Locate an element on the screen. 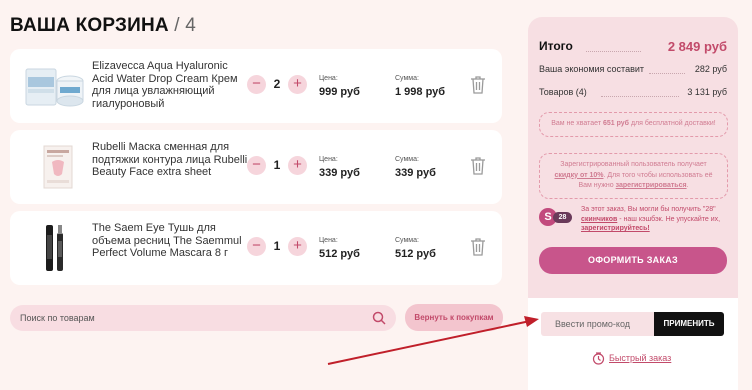 The height and width of the screenshot is (390, 752). register-link: зарегистрироваться is located at coordinates (651, 185).